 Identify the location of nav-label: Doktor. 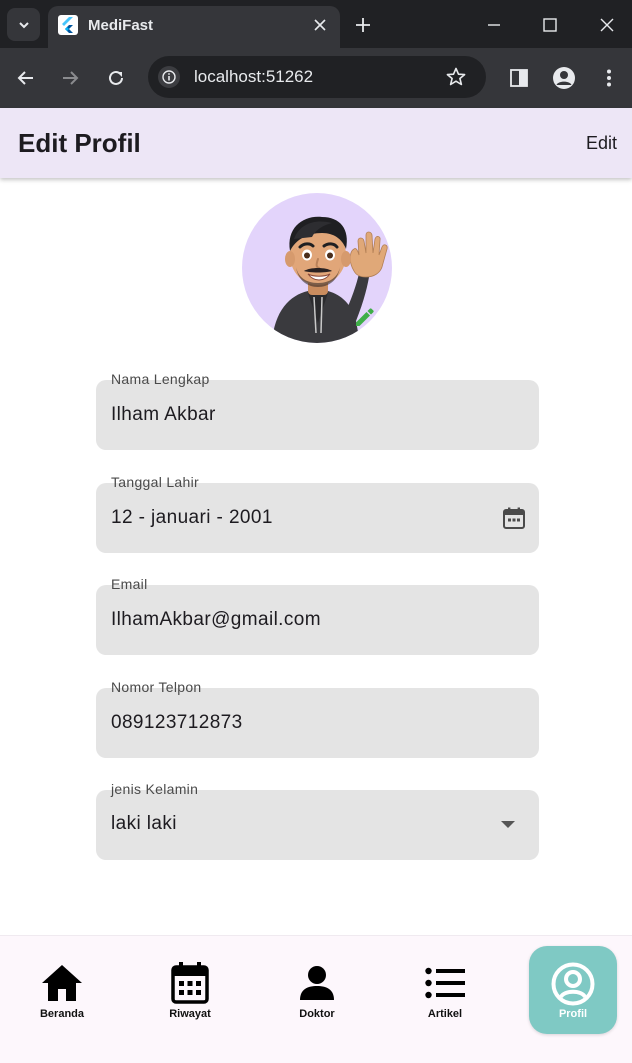
(317, 1014).